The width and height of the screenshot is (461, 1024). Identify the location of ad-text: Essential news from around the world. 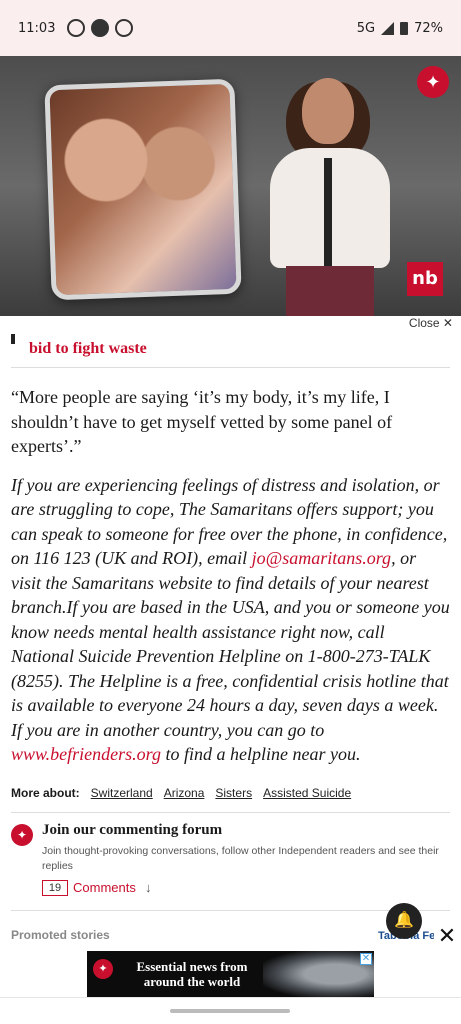
(192, 974).